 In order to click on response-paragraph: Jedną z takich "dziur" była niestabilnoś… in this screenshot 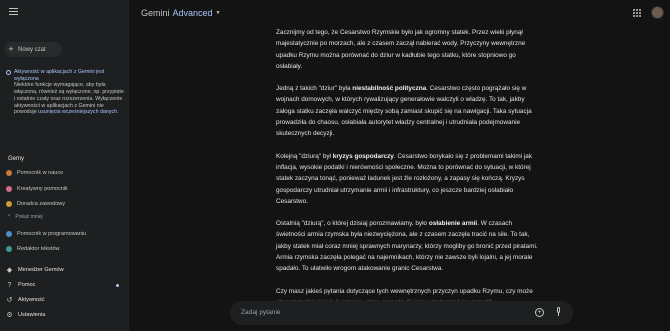, I will do `click(407, 111)`.